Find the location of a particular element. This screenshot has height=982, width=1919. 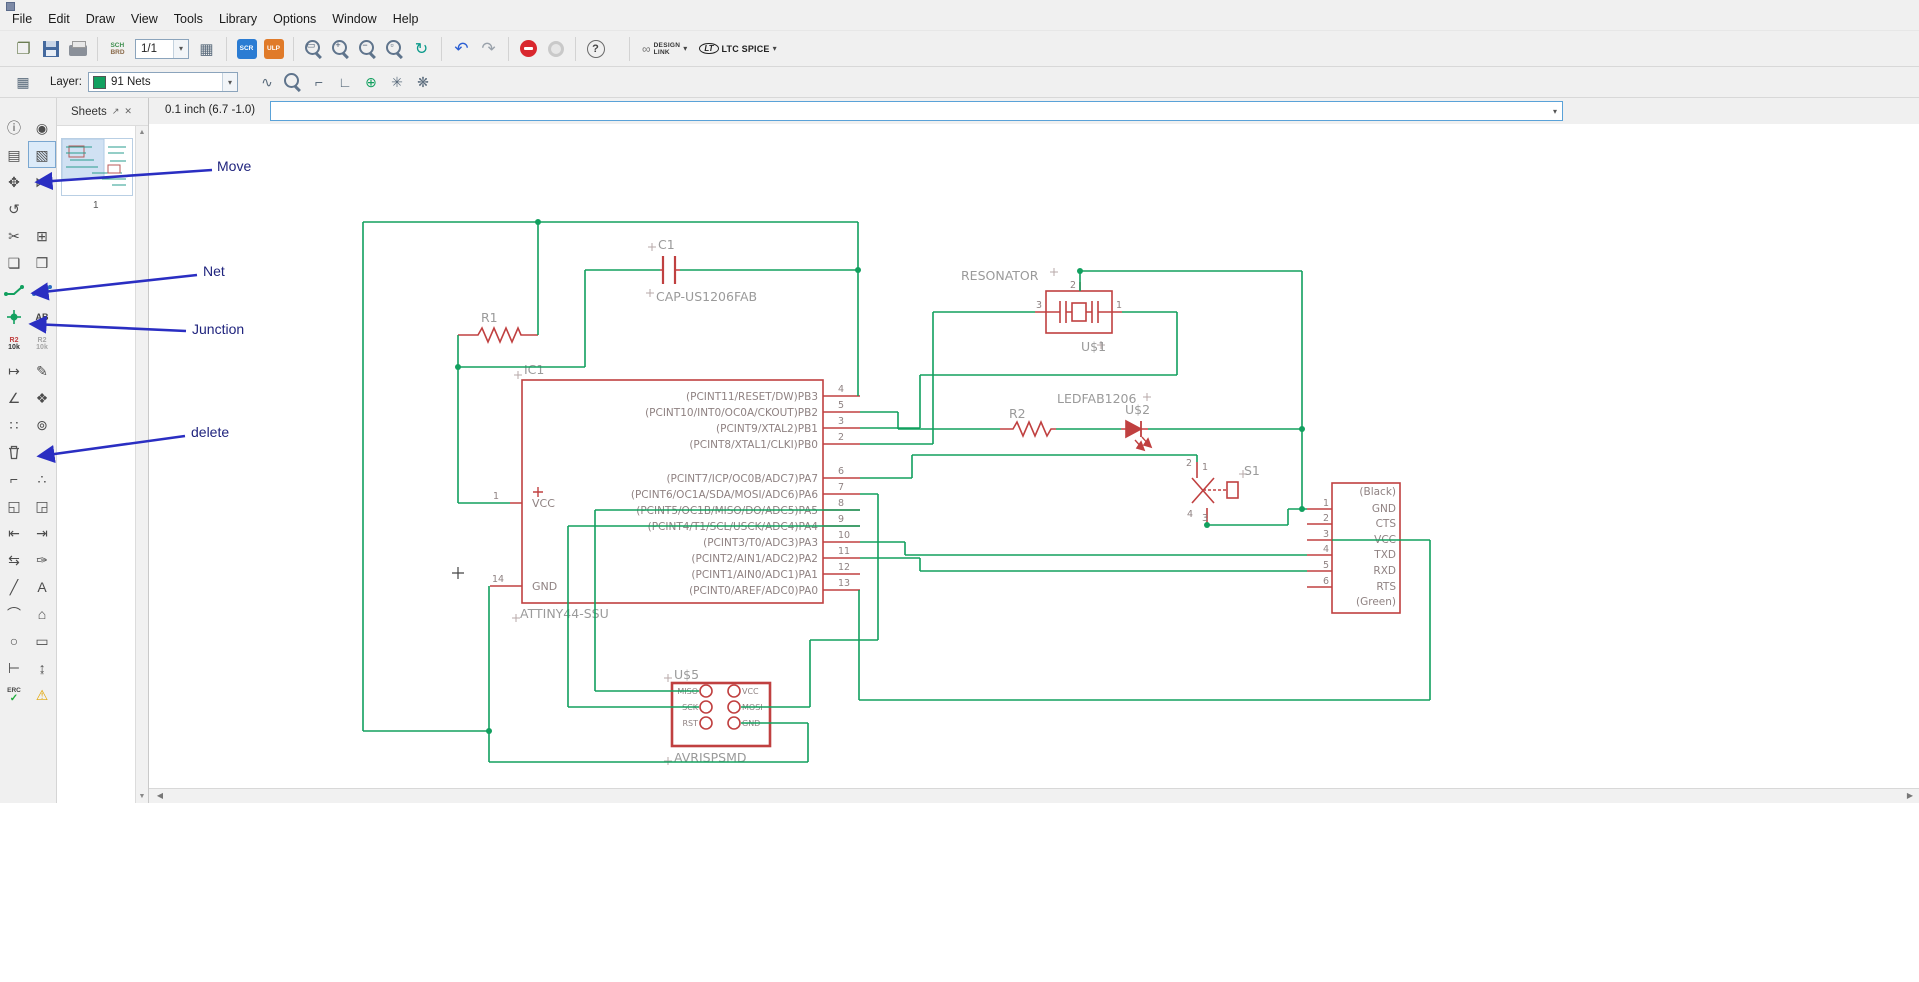

print-button is located at coordinates (77, 48).